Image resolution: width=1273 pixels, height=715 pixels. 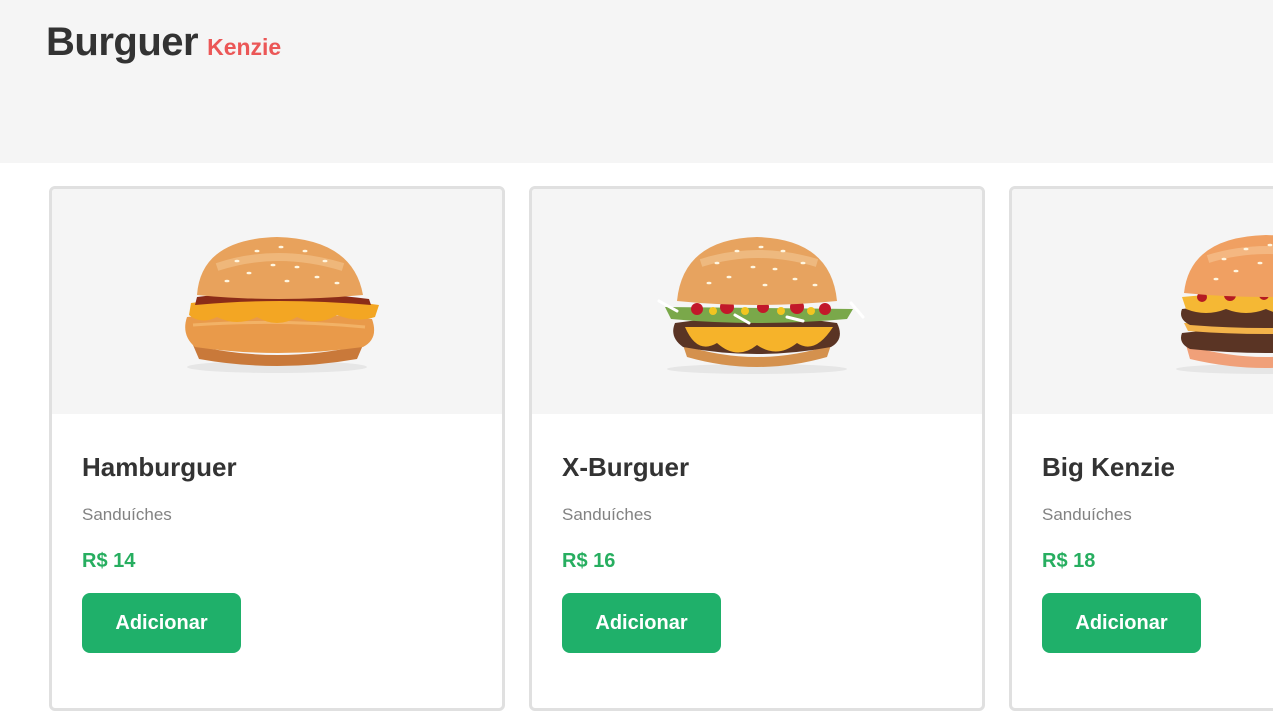 I want to click on product-info: Big Kenzie Sanduíches R$ 18 Adicionar, so click(x=1157, y=552).